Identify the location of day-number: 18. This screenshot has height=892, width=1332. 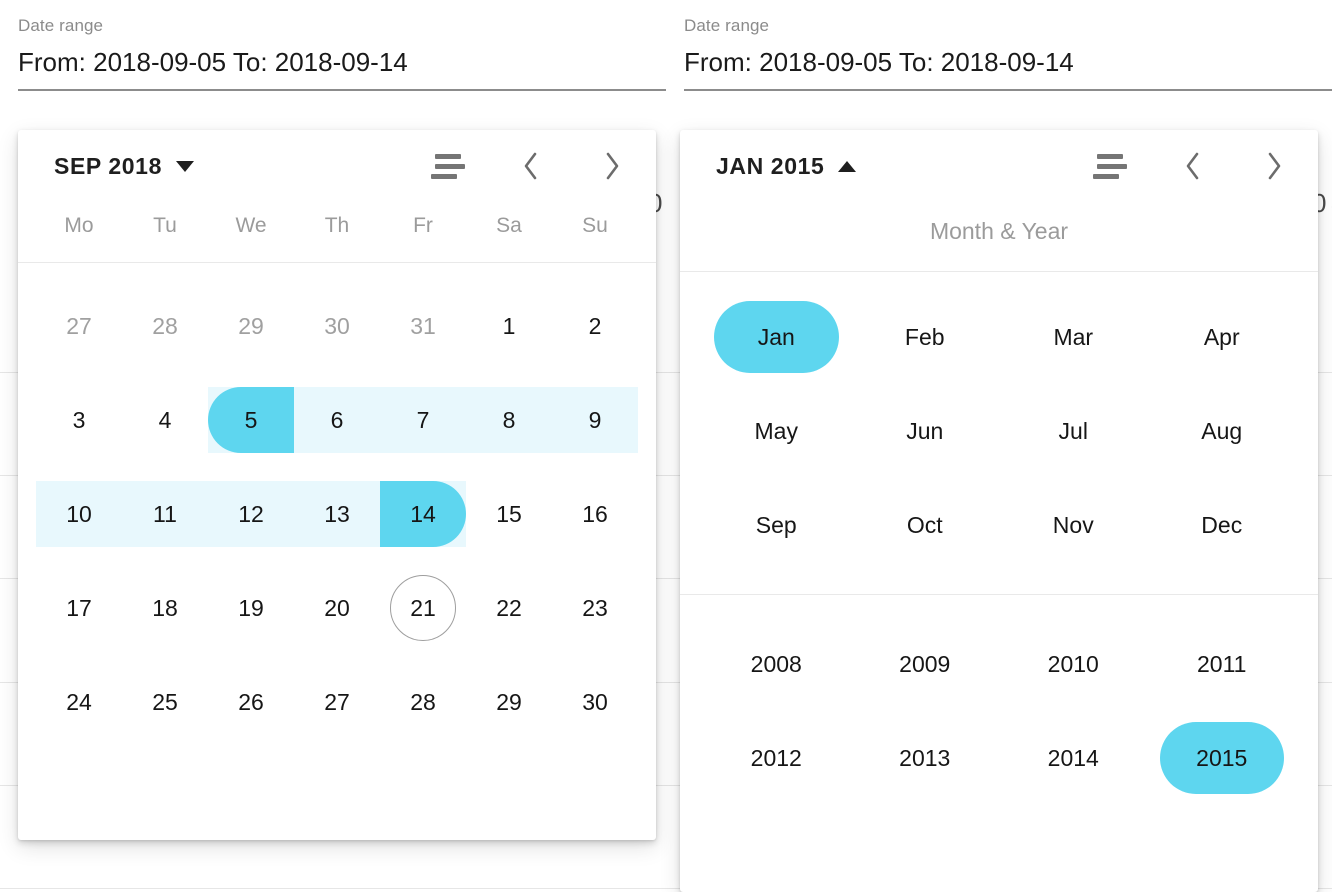
(165, 607).